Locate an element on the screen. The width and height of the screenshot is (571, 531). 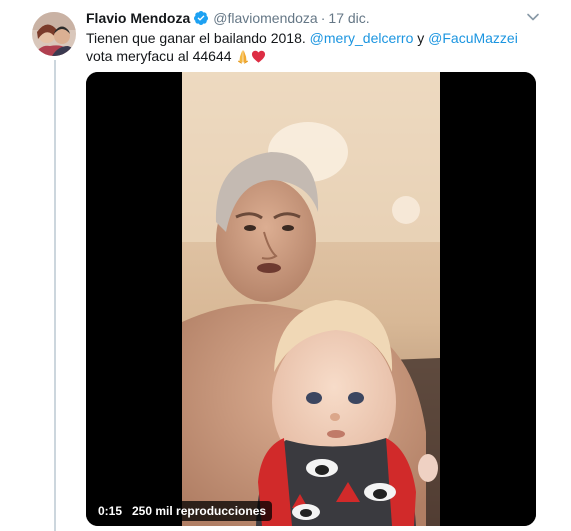
tweet-header: Flavio Mendoza @flaviomendoza · 17 dic. is located at coordinates (228, 18).